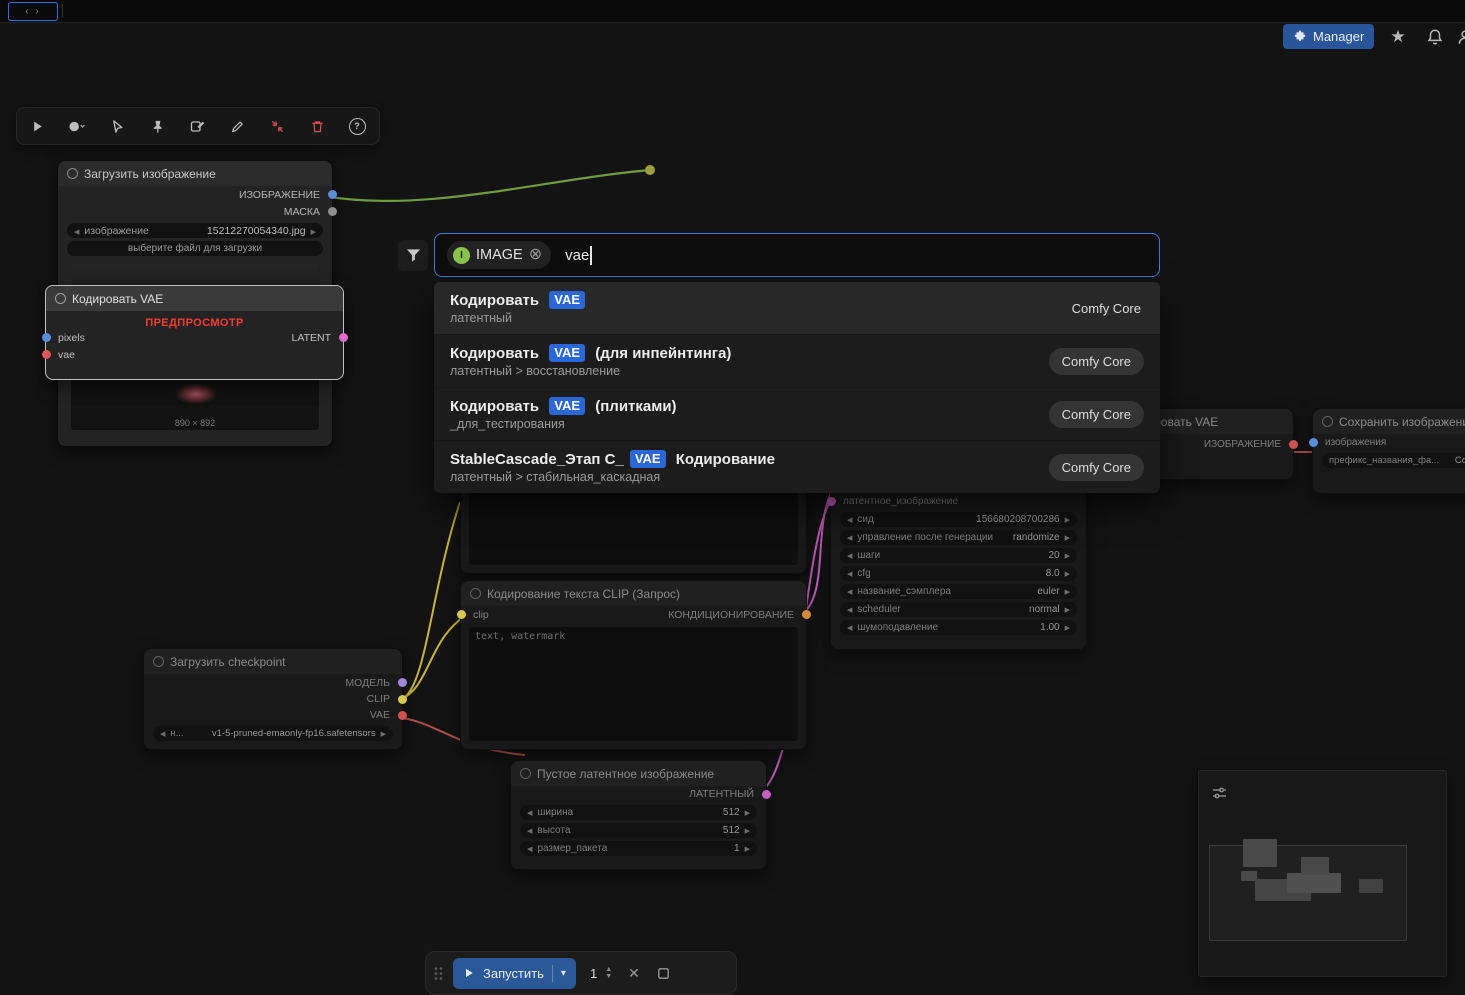 The image size is (1465, 995). I want to click on search-result-row: Кодировать VAE латентный Comfy Core, so click(797, 308).